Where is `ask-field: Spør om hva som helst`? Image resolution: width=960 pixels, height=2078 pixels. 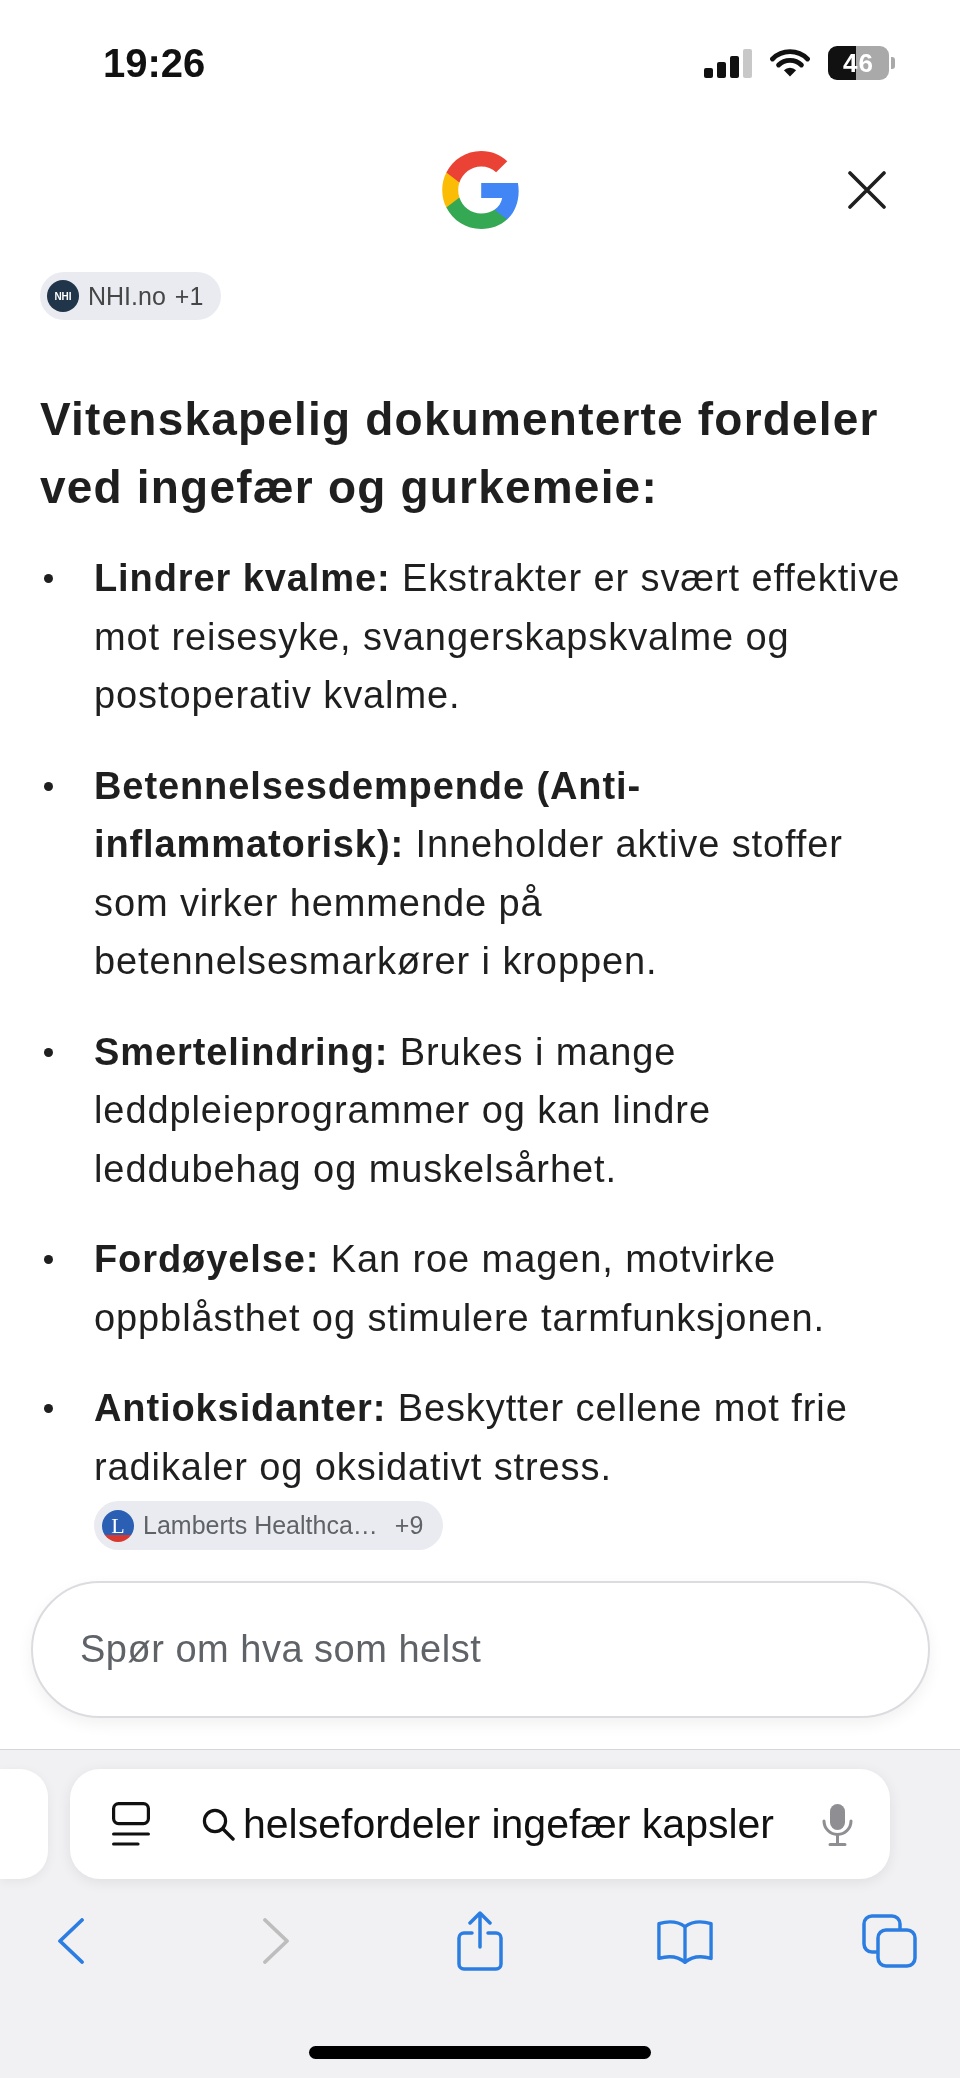 ask-field: Spør om hva som helst is located at coordinates (480, 1649).